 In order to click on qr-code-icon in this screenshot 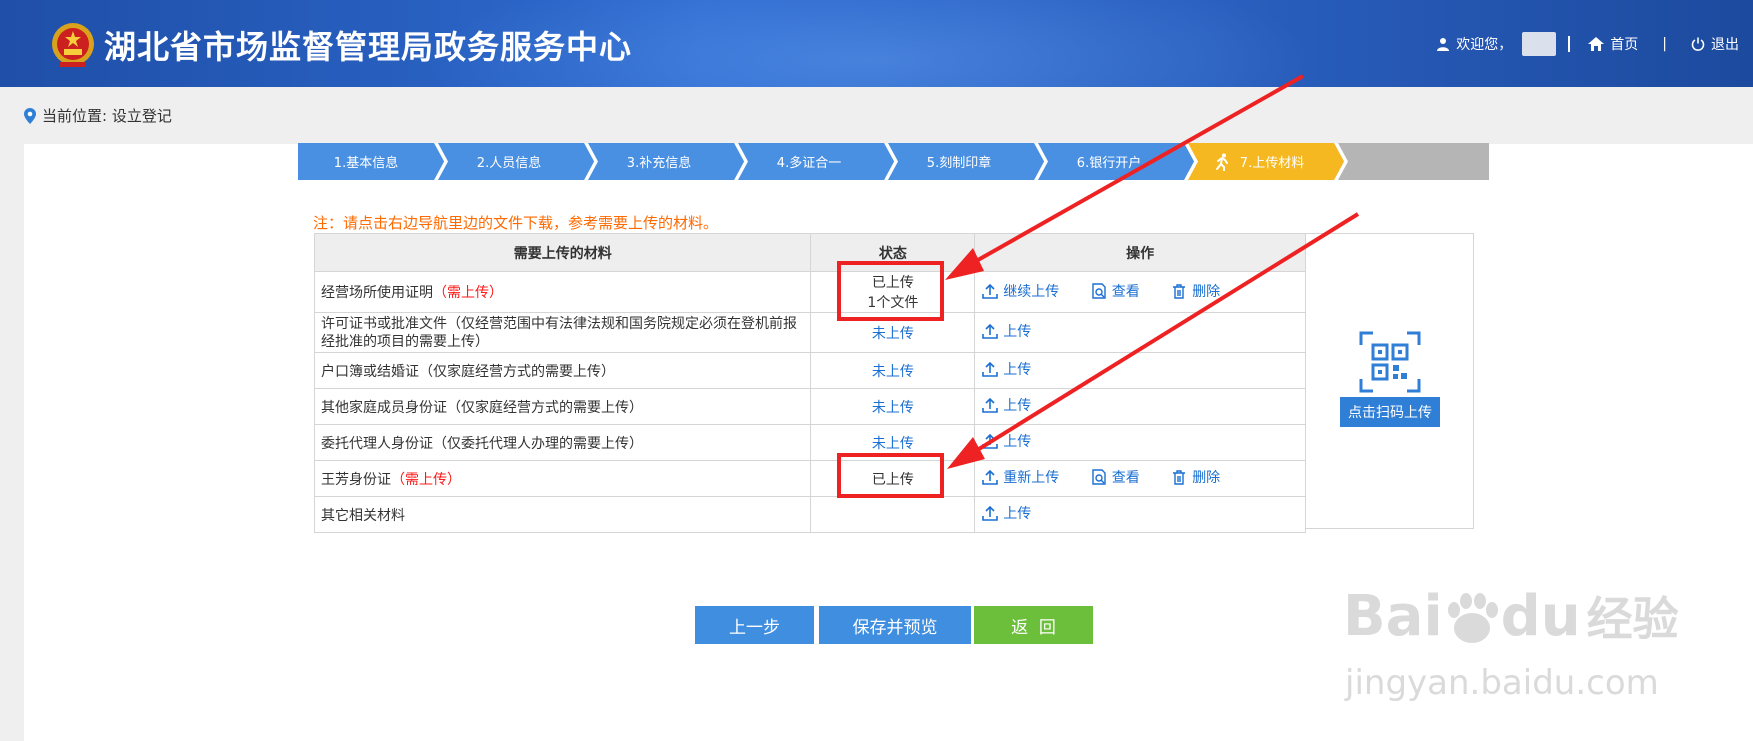, I will do `click(1390, 362)`.